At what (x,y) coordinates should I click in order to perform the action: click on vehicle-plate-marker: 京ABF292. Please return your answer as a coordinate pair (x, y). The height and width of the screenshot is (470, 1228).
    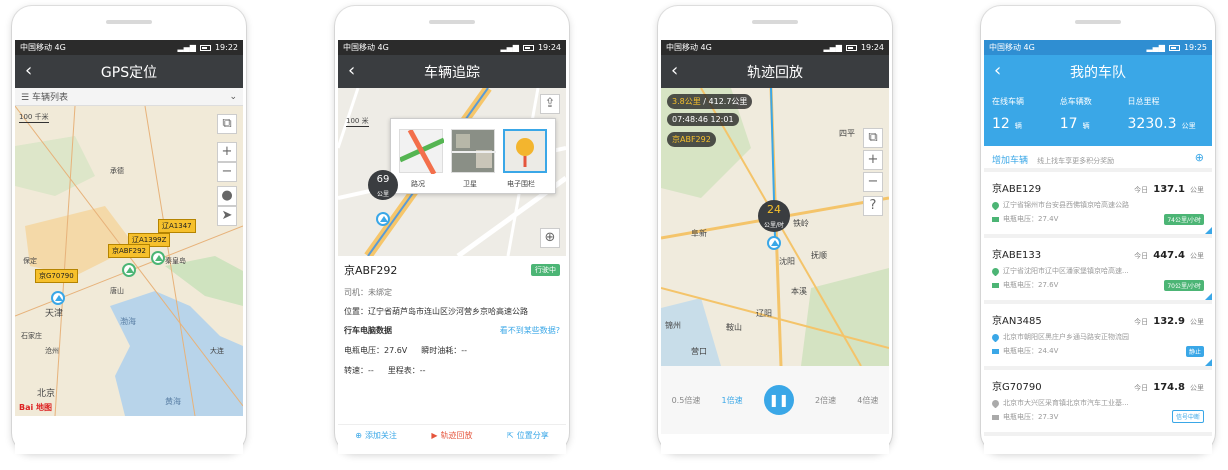
    Looking at the image, I should click on (129, 251).